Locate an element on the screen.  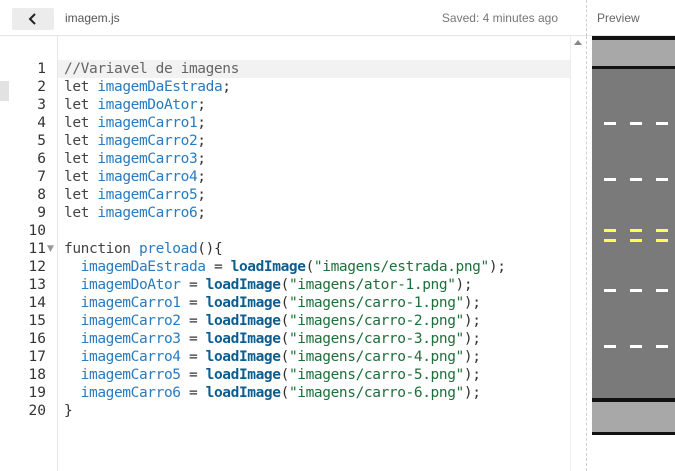
code-line: let imagemCarro1; is located at coordinates (135, 123).